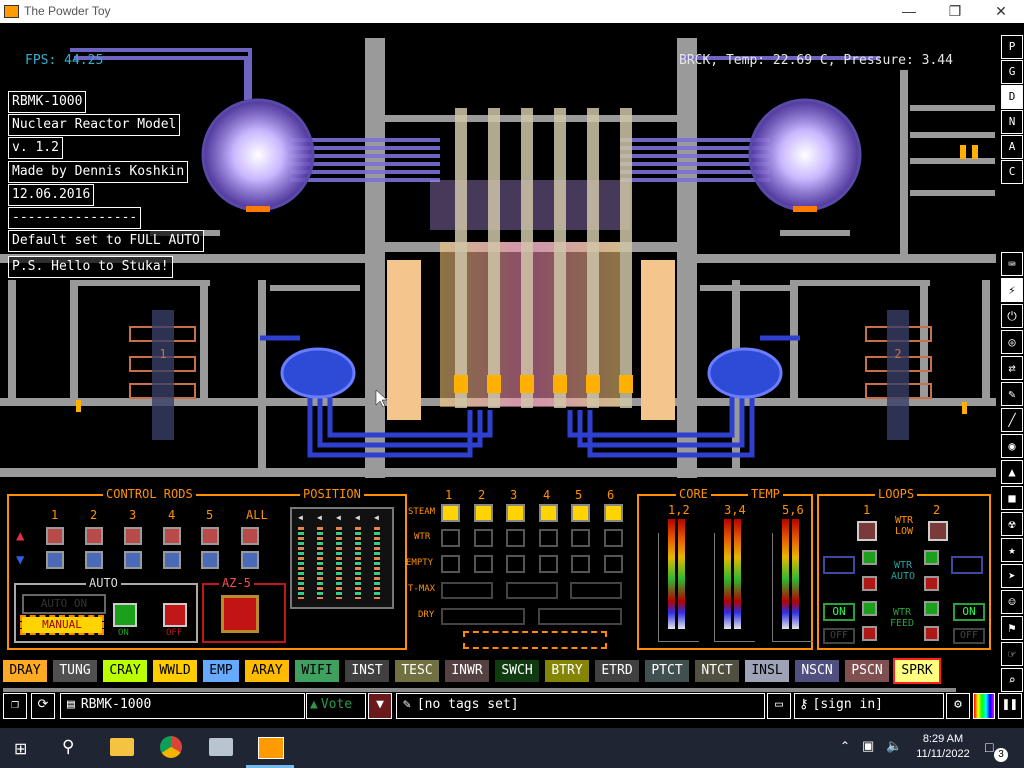  I want to click on rod-6-up-button, so click(250, 536).